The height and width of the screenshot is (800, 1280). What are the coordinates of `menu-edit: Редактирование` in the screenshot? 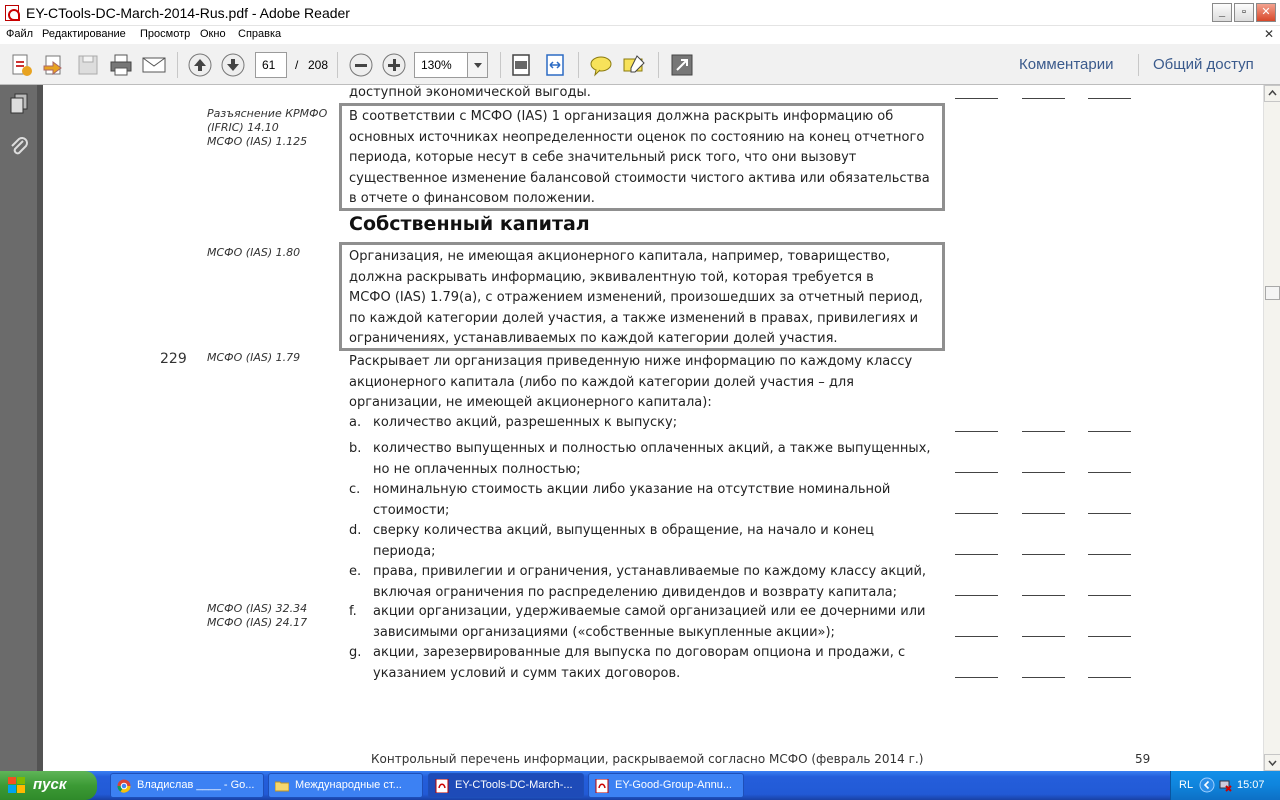 It's located at (84, 34).